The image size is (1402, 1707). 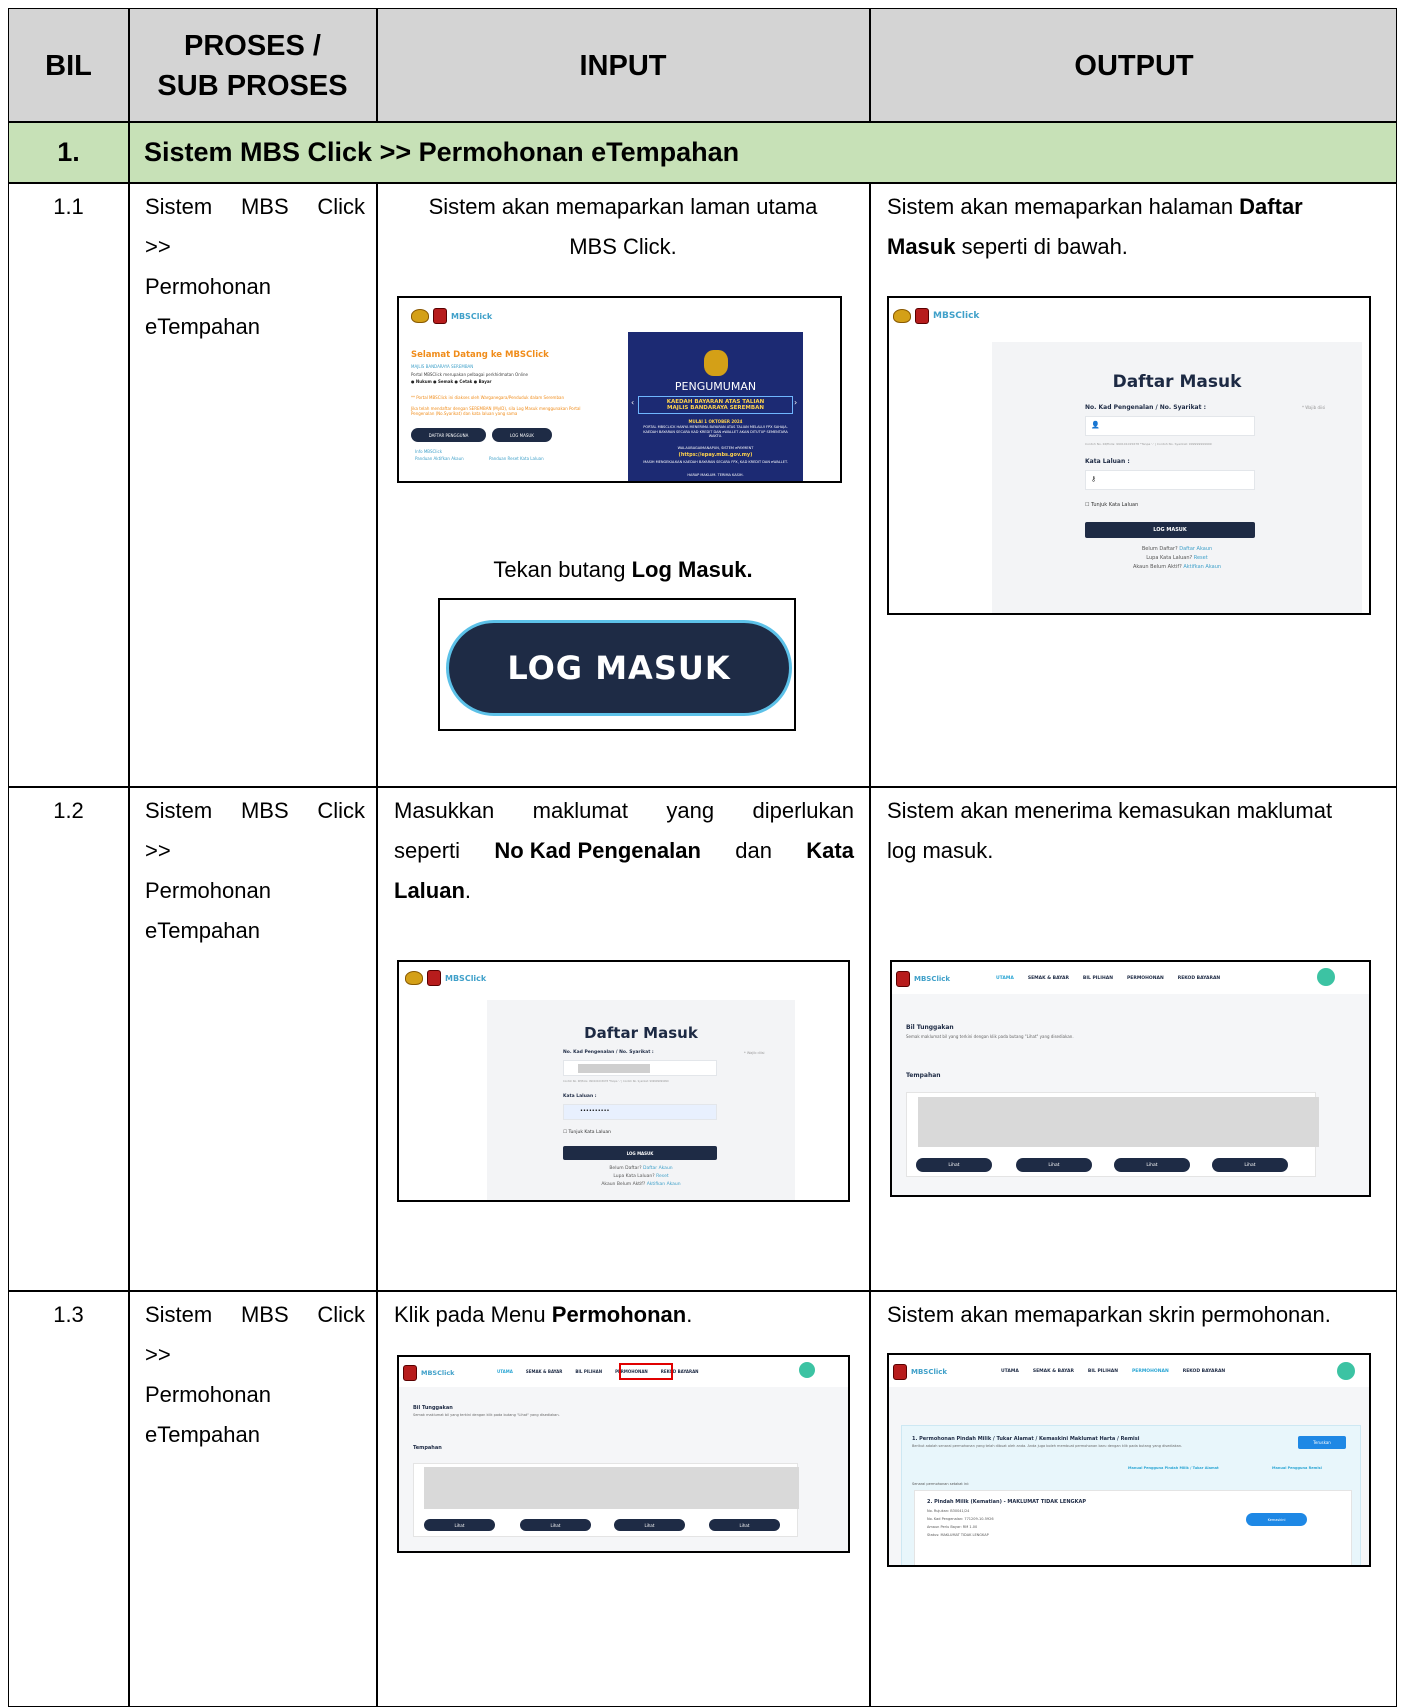 I want to click on word: seperti, so click(x=427, y=850).